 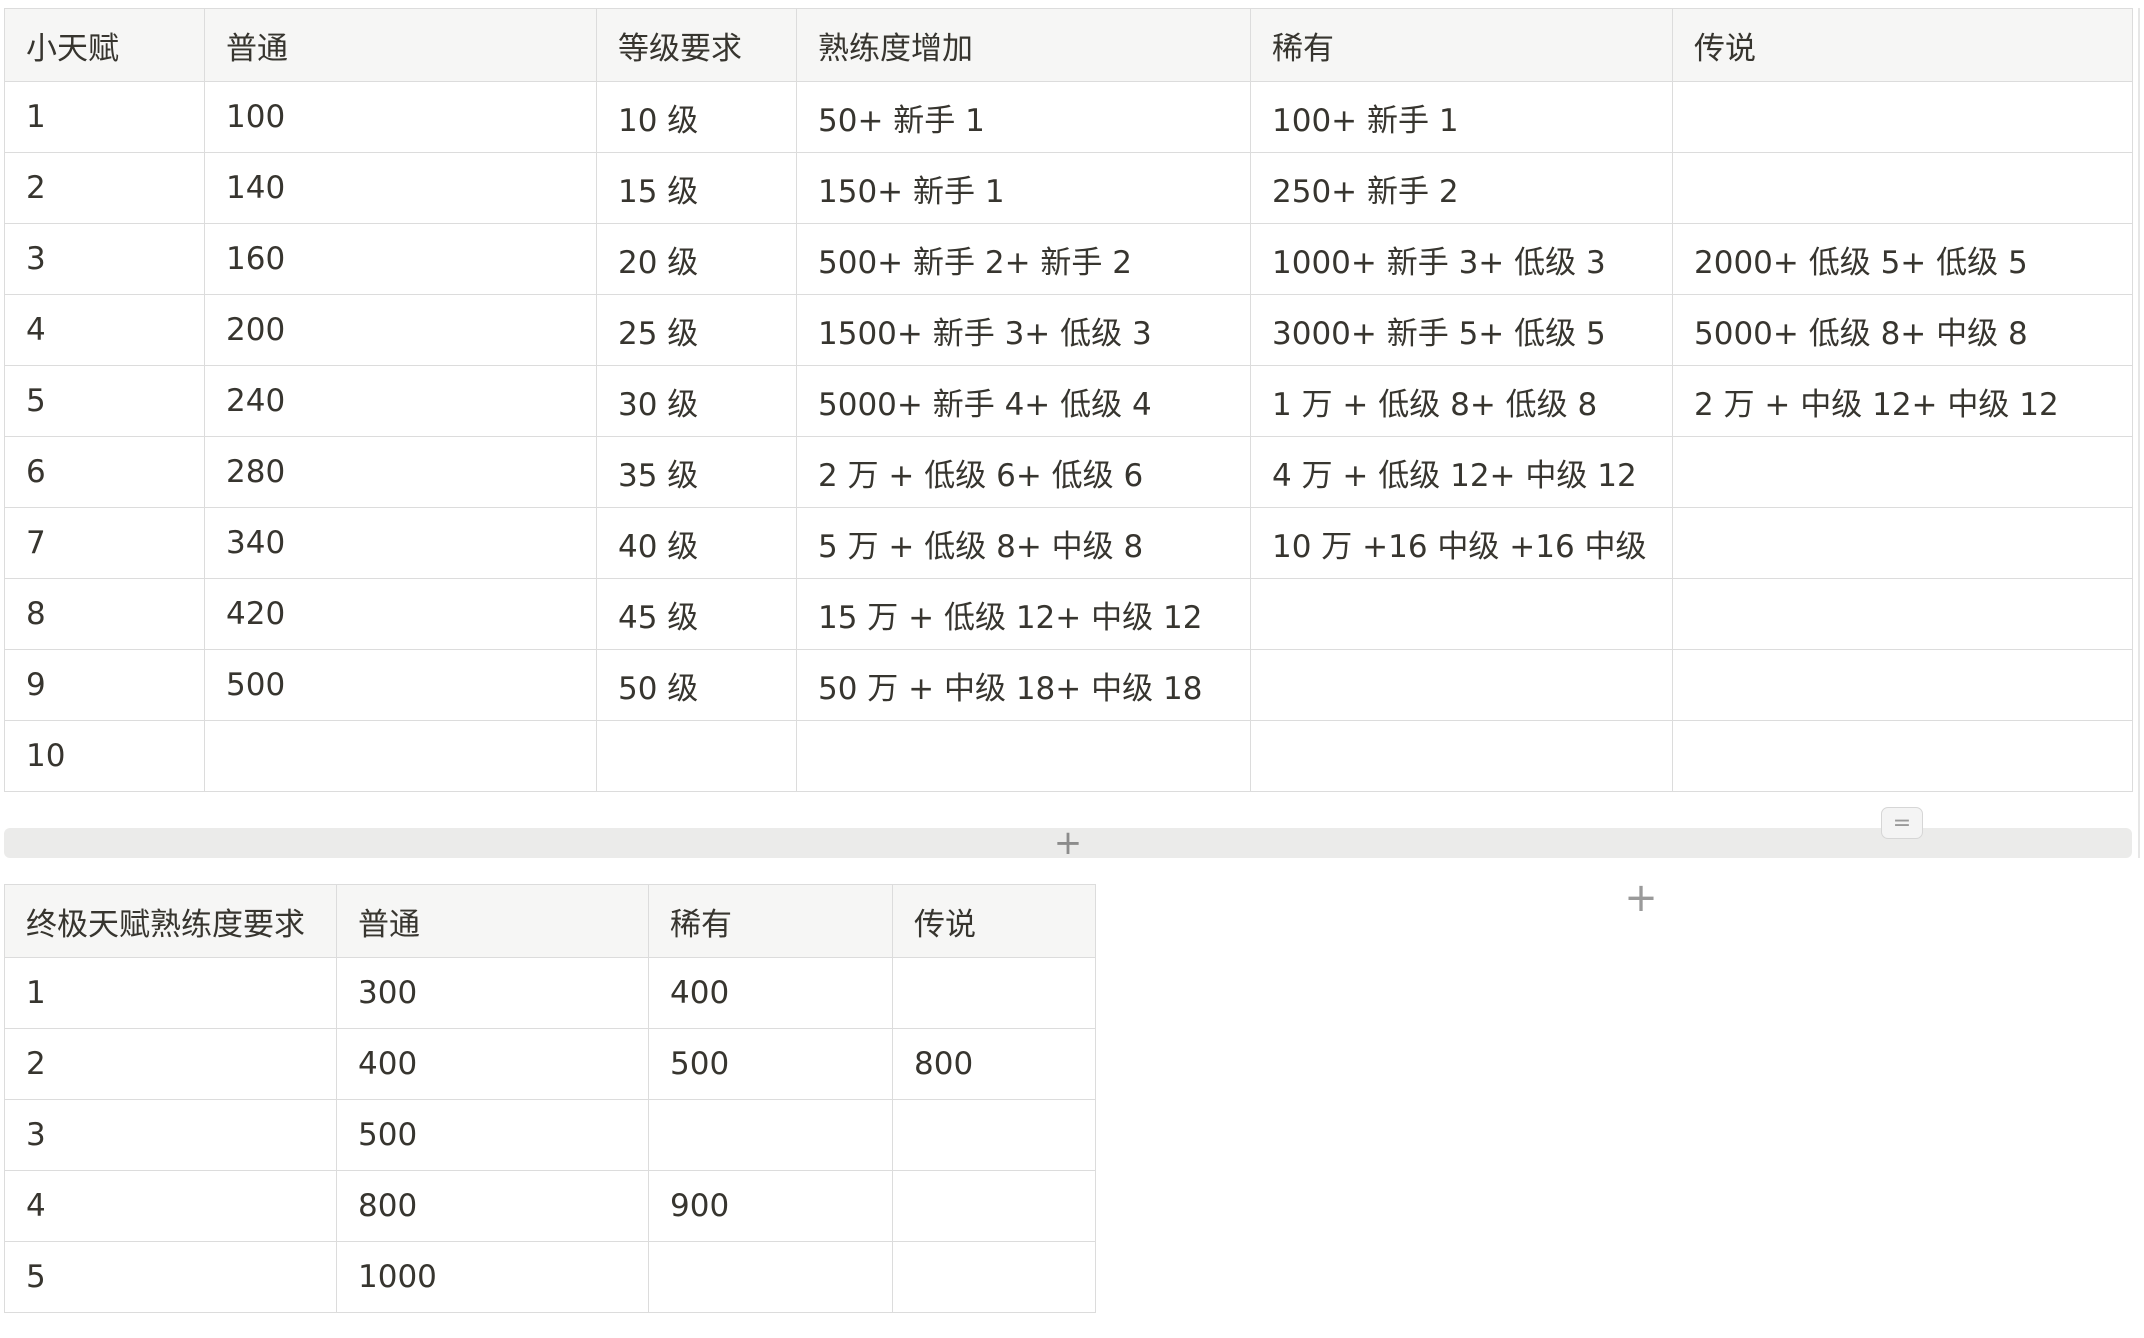 What do you see at coordinates (104, 45) in the screenshot?
I see `column-header: 小天赋` at bounding box center [104, 45].